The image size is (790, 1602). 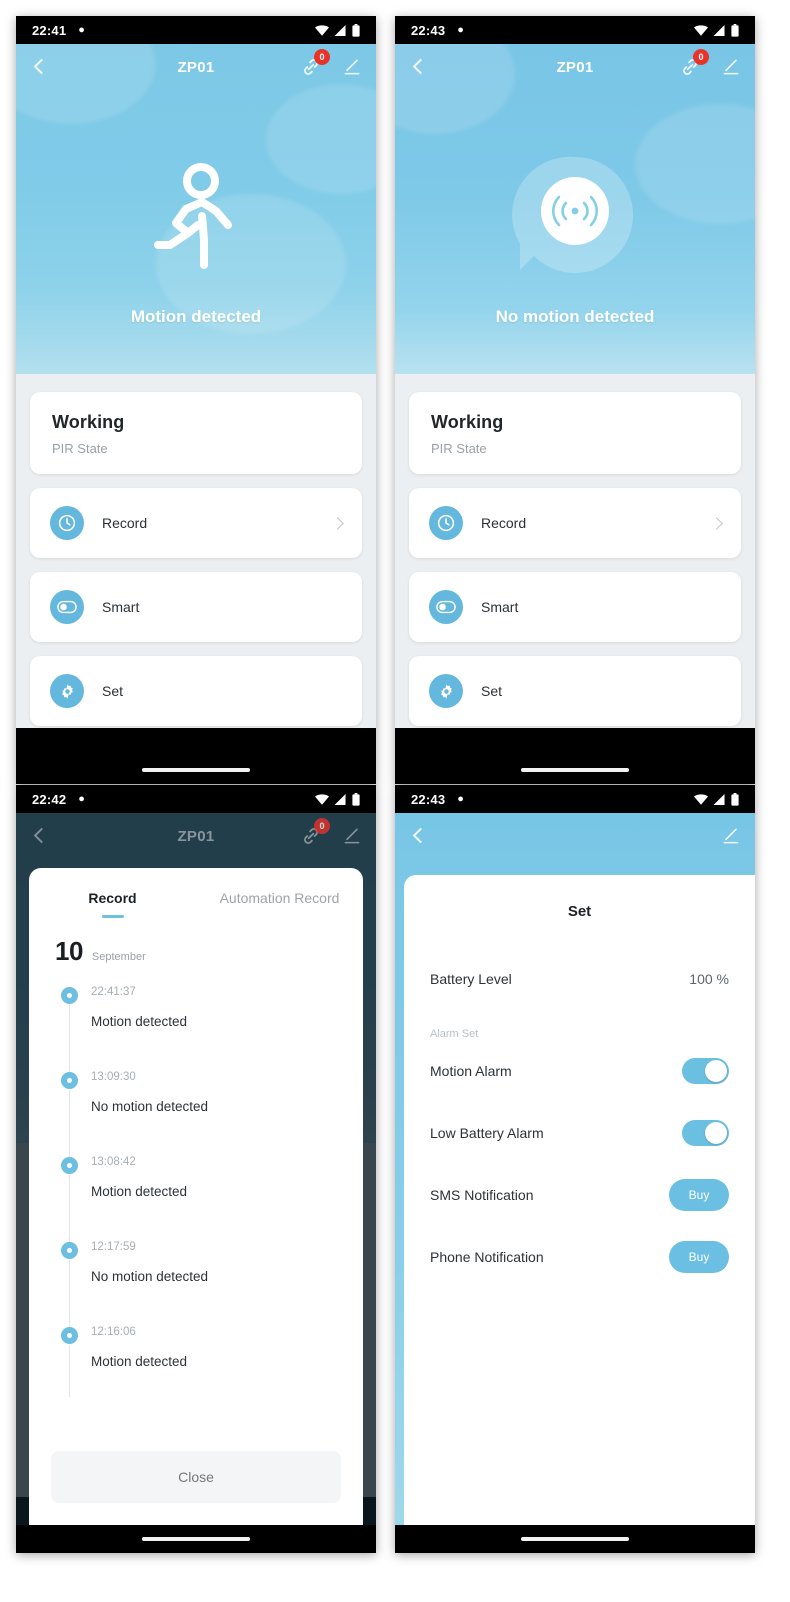 I want to click on chevron-right-icon, so click(x=337, y=523).